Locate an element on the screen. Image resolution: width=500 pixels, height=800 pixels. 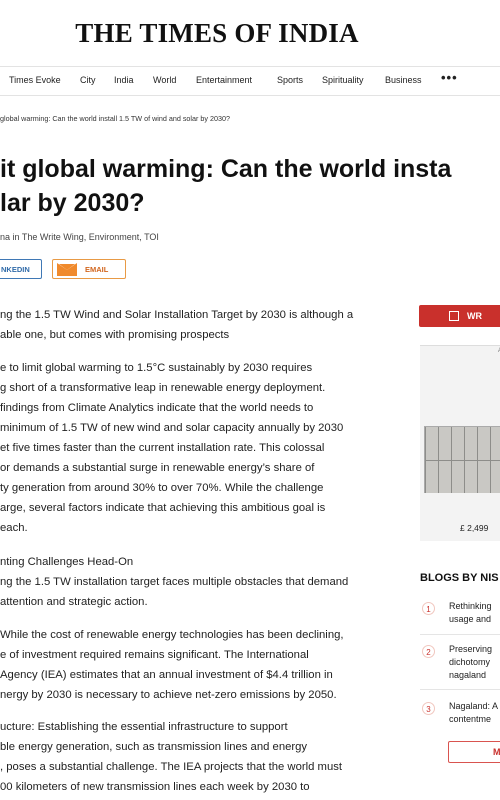
write-button: WR is located at coordinates (459, 316).